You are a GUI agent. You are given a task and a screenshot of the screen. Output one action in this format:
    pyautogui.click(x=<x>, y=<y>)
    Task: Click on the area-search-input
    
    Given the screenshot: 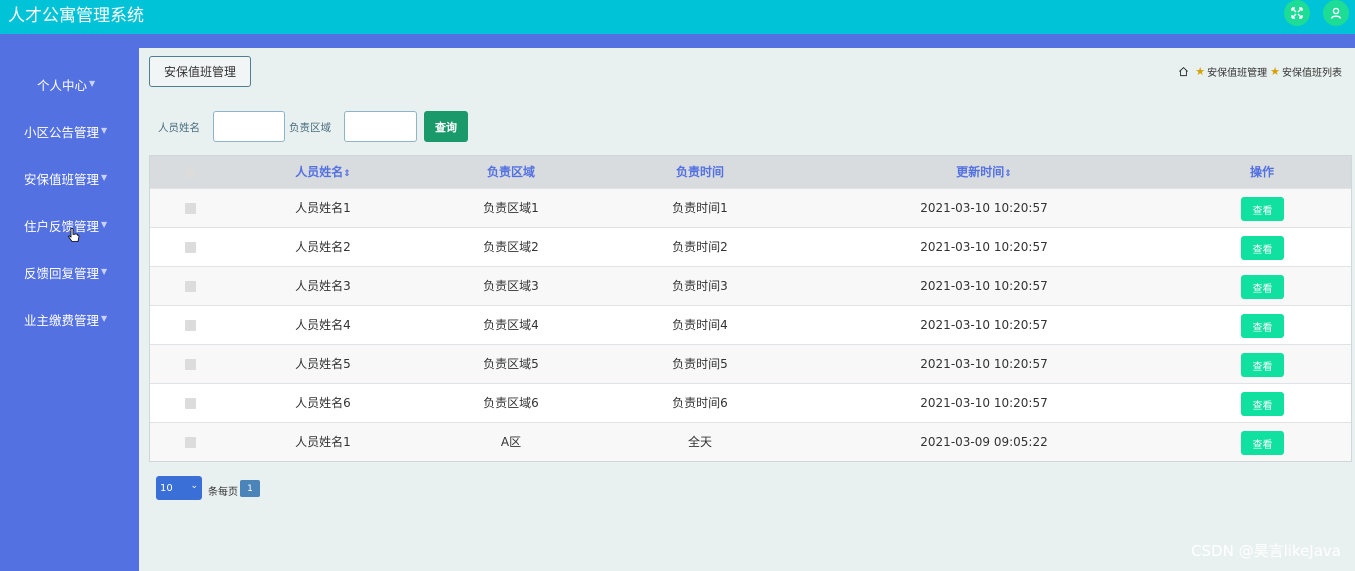 What is the action you would take?
    pyautogui.click(x=380, y=126)
    